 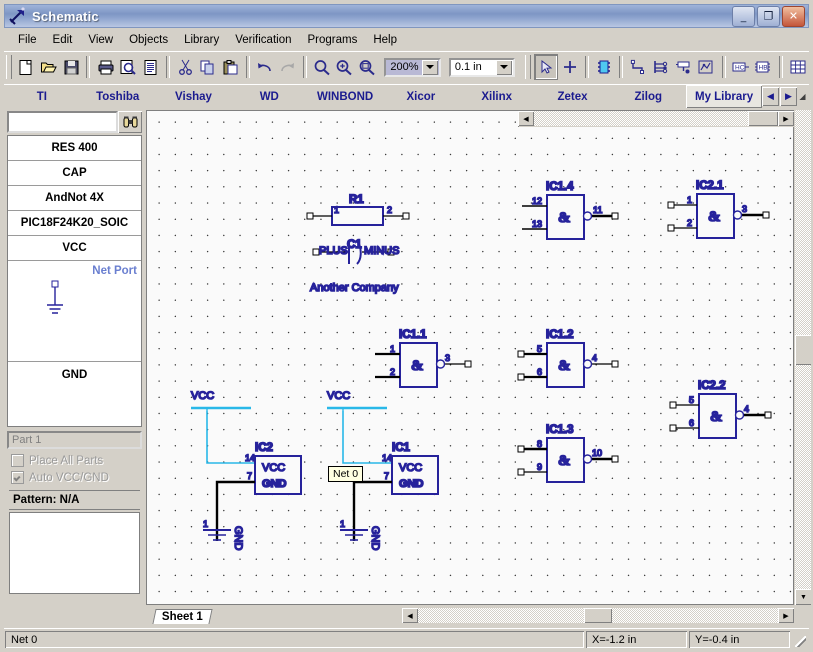 I want to click on place-component-tool, so click(x=604, y=67).